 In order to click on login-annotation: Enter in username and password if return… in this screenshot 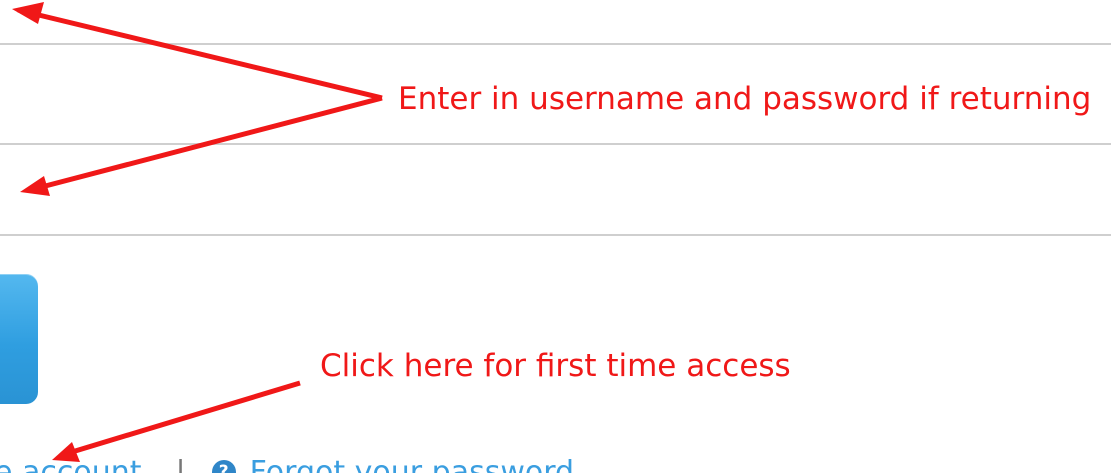, I will do `click(745, 99)`.